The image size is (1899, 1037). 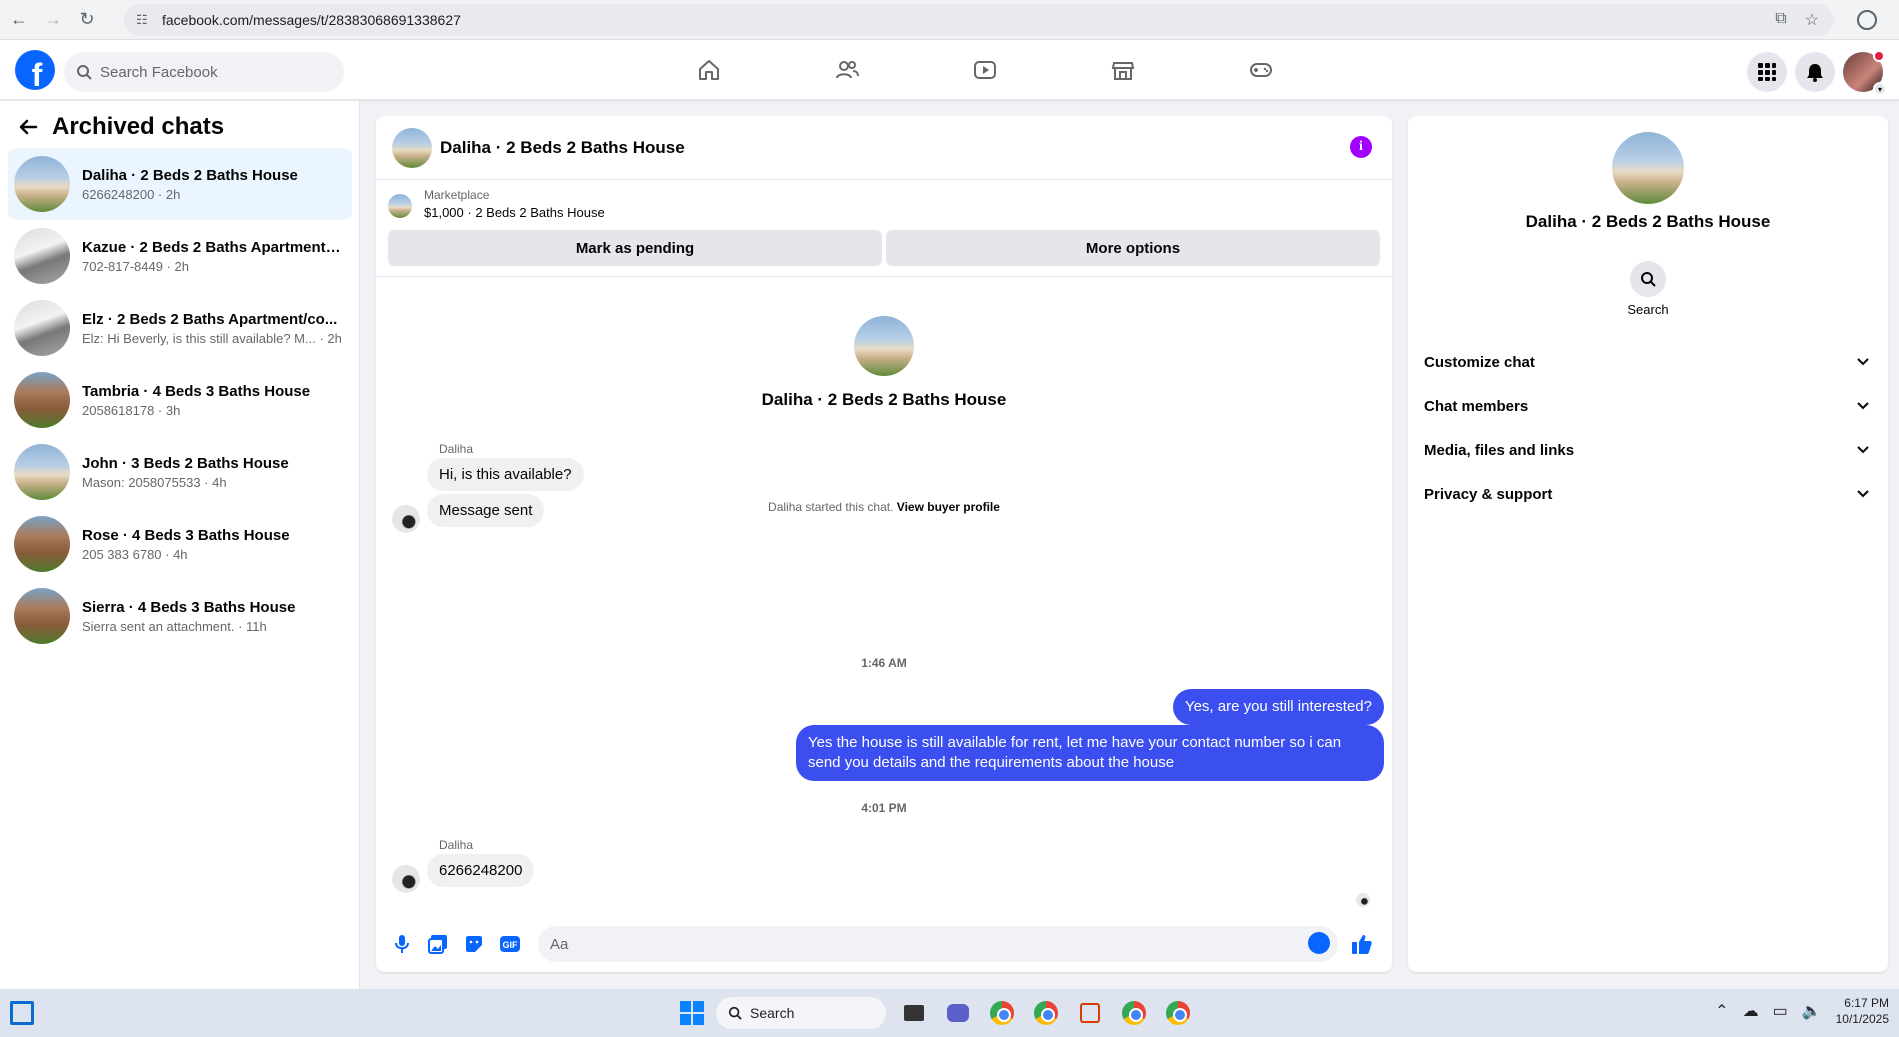 I want to click on conversation-title: Daliha · 2 Beds 2 Baths House, so click(x=562, y=148).